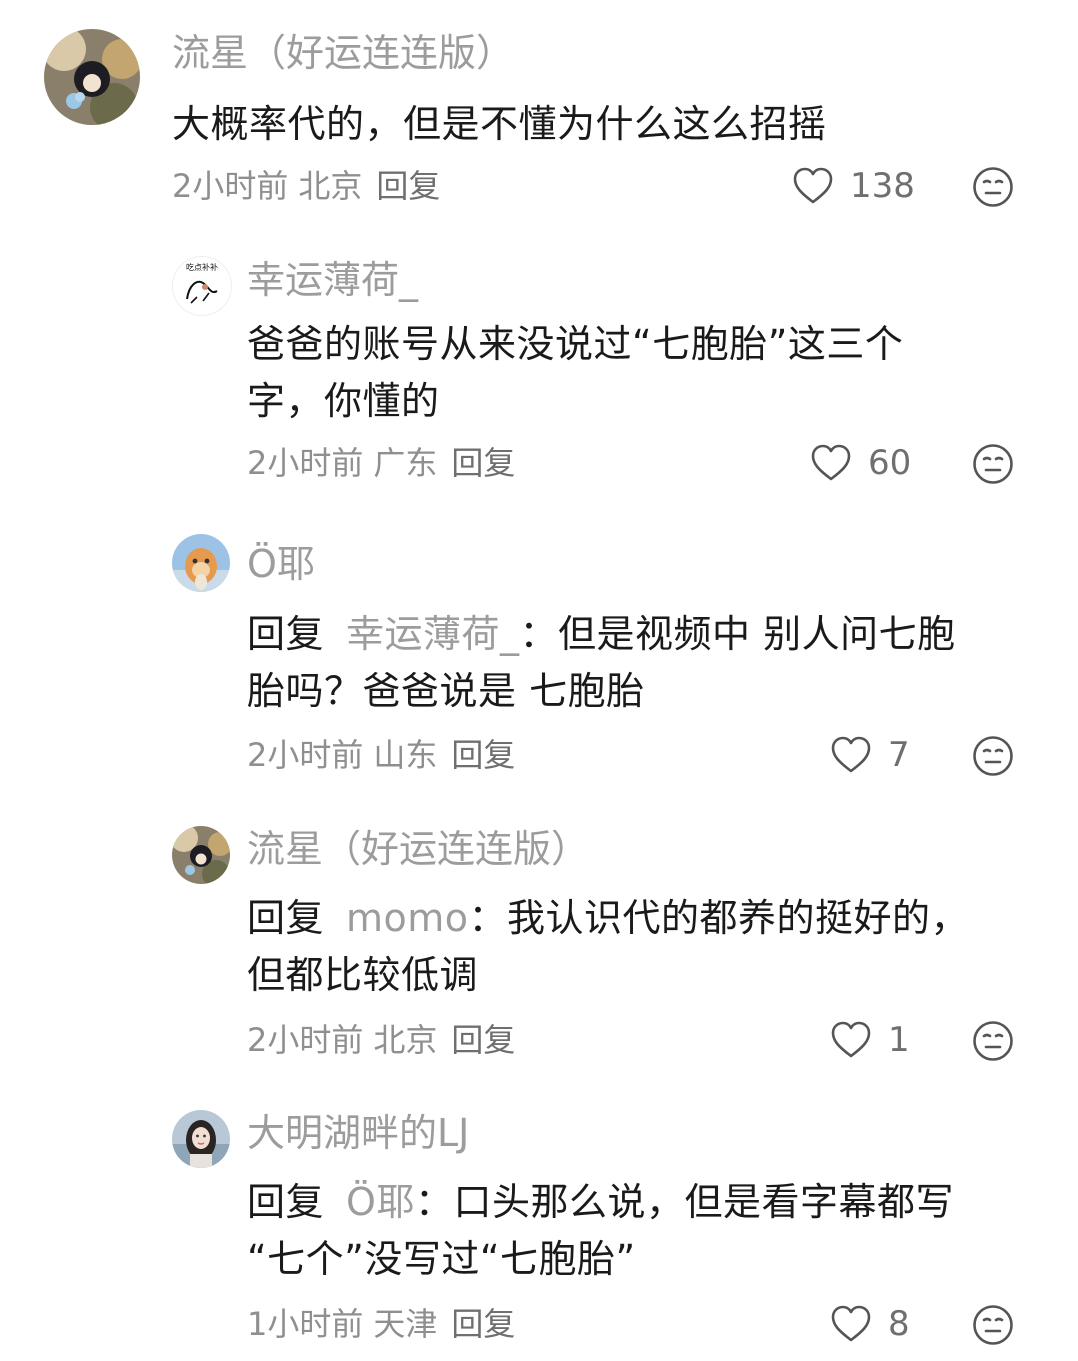  I want to click on avatar-caption: 吃点补补, so click(202, 267).